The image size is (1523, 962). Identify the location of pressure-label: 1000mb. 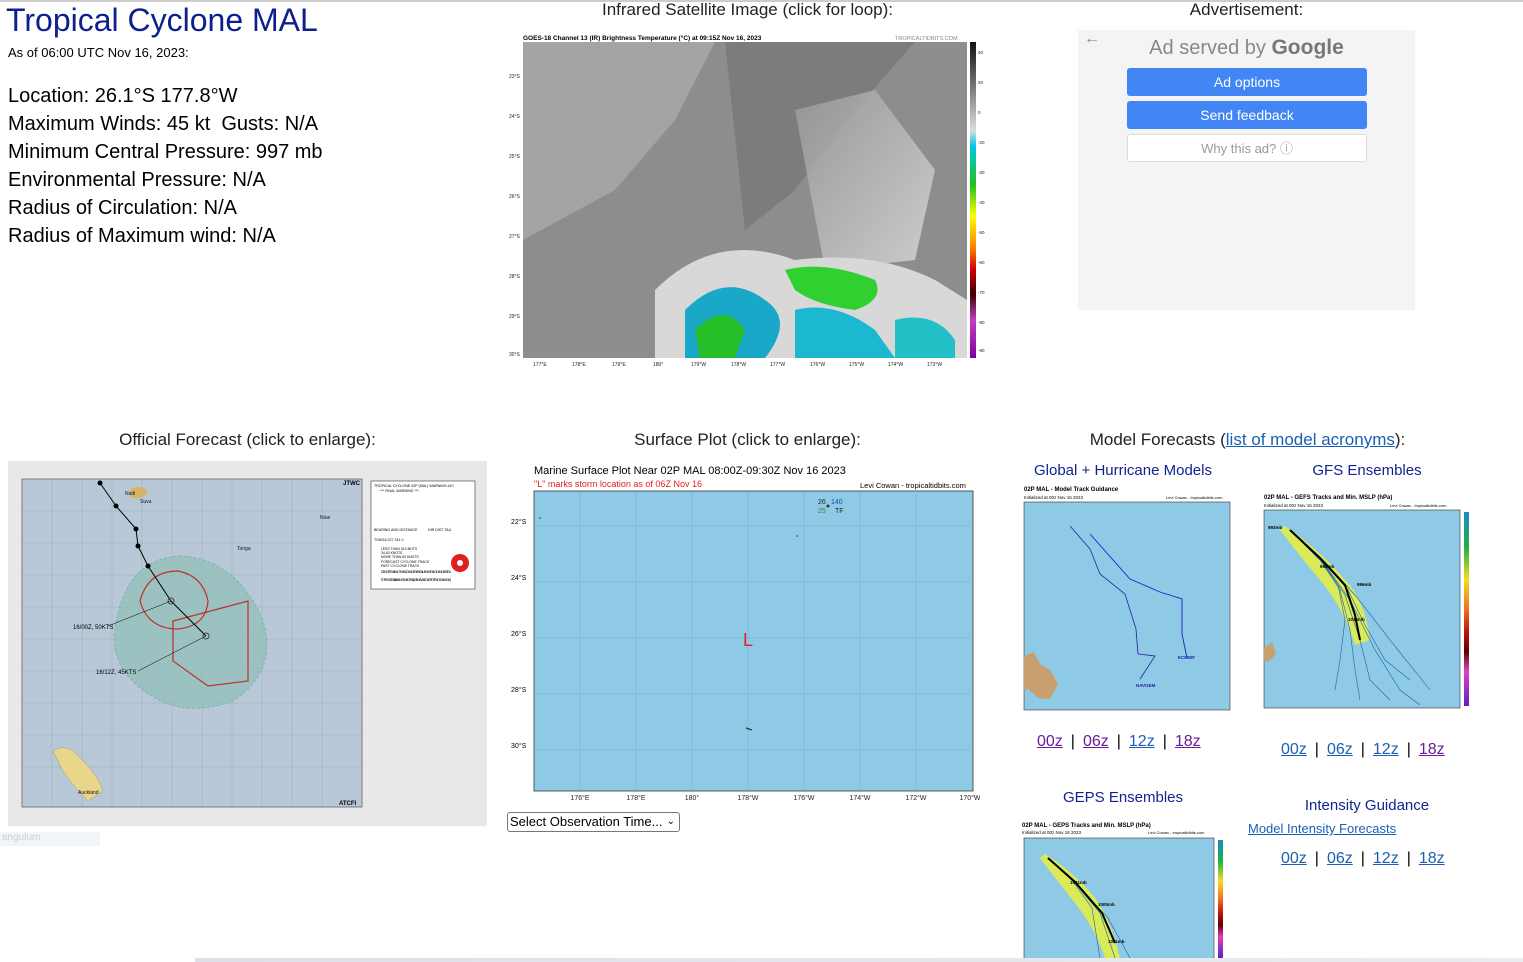
(1106, 904).